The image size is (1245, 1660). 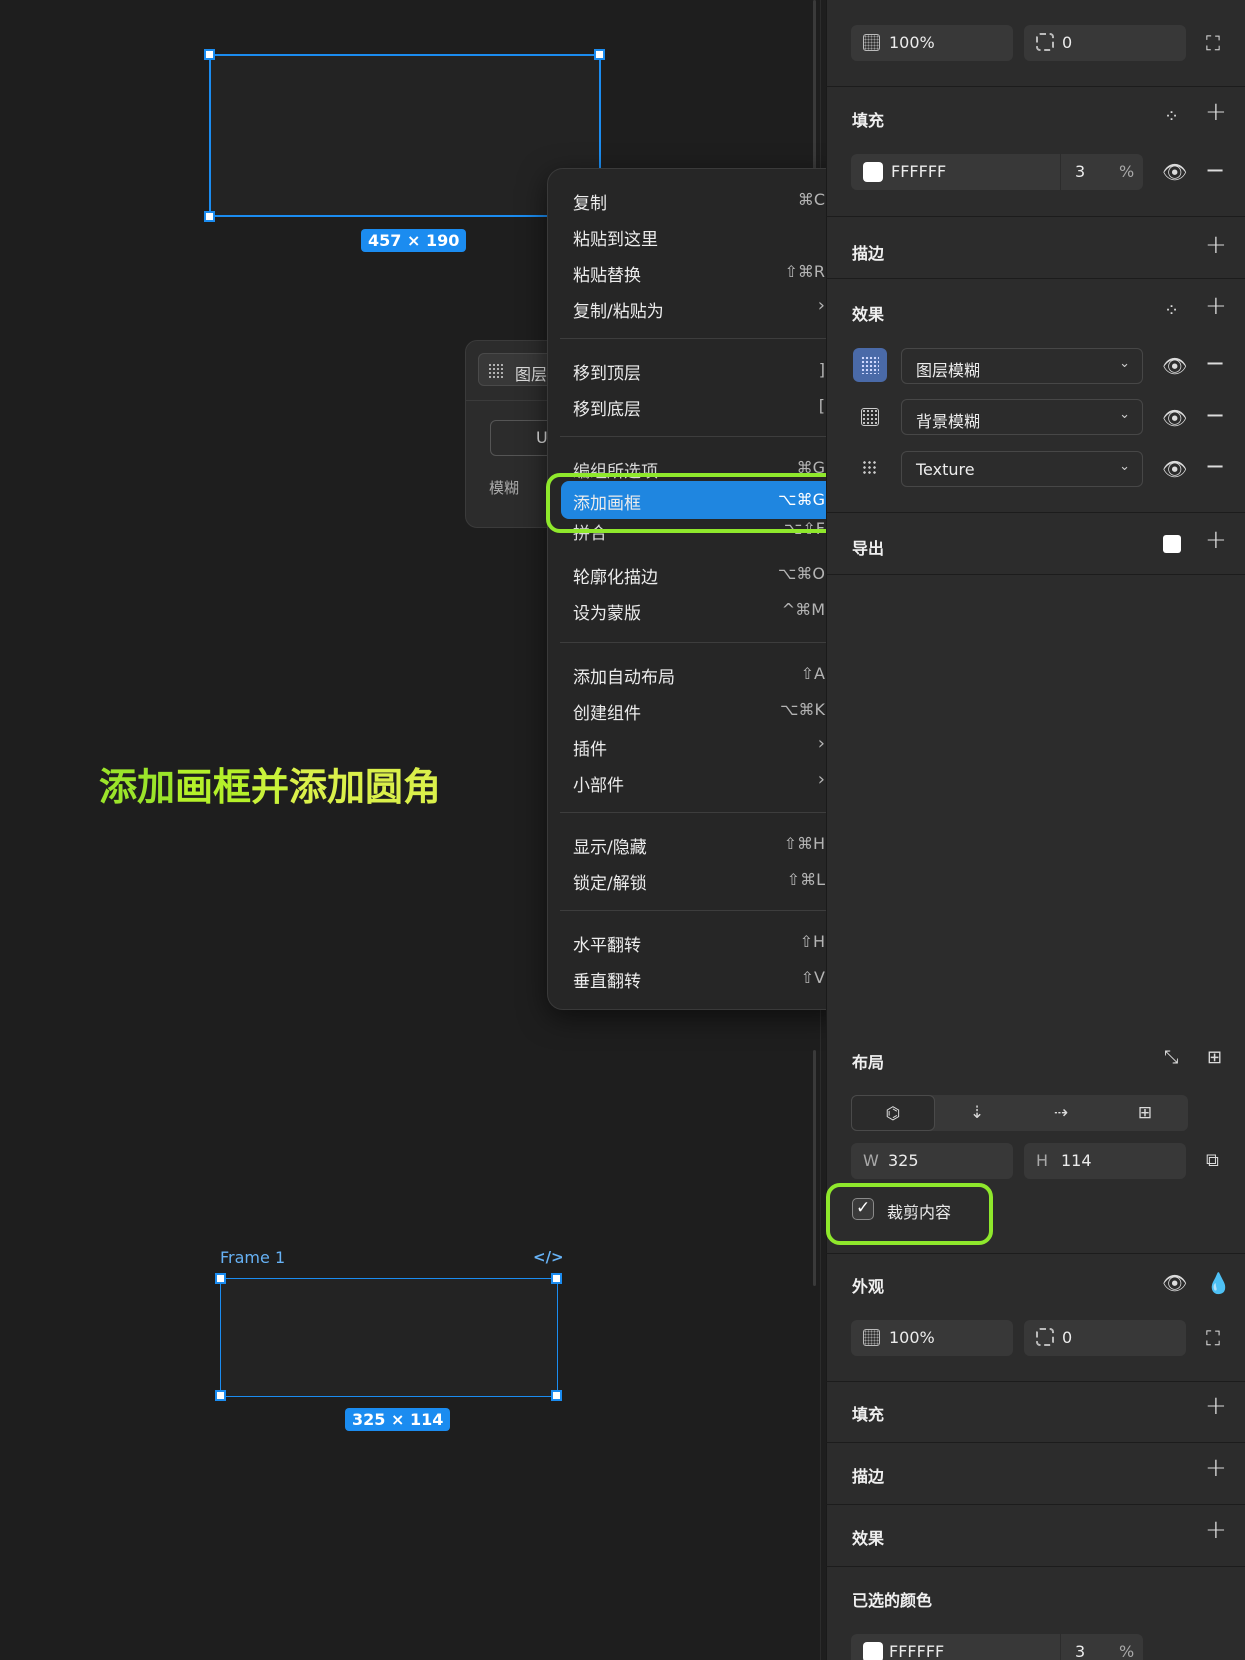 I want to click on fill-color-field: FFFFFF 3 %, so click(x=997, y=172).